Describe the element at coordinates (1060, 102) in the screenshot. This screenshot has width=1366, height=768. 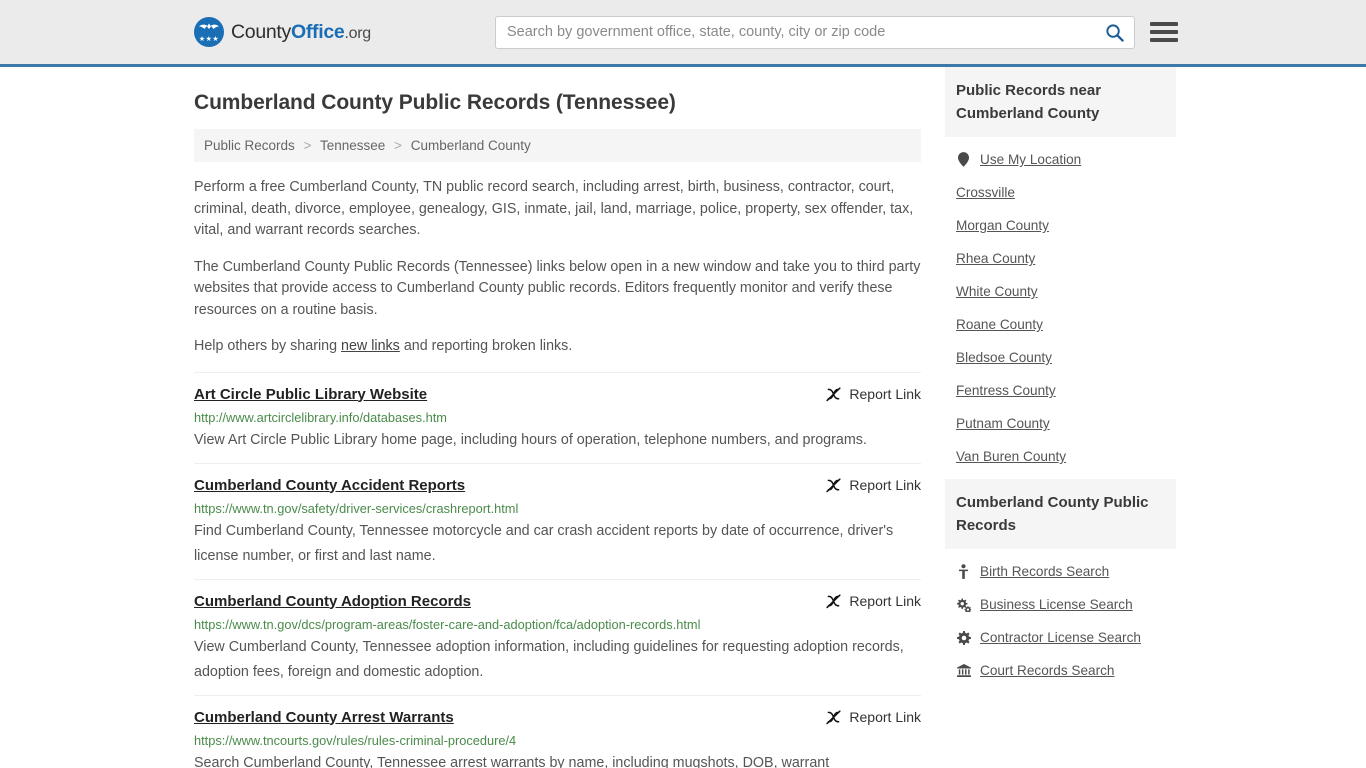
I see `nearby-records-heading: Public Records near Cumberland County` at that location.